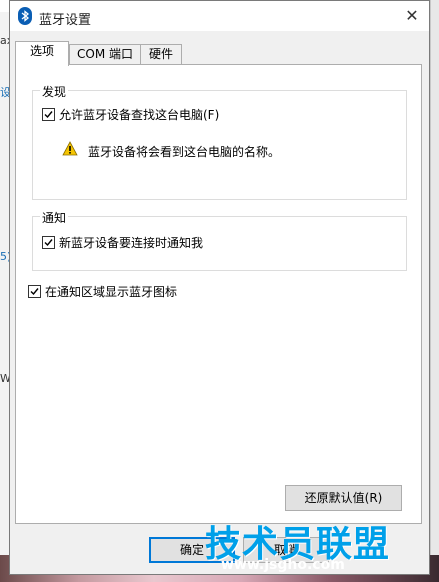 Image resolution: width=439 pixels, height=582 pixels. Describe the element at coordinates (54, 91) in the screenshot. I see `discovery-group-label: 发现` at that location.